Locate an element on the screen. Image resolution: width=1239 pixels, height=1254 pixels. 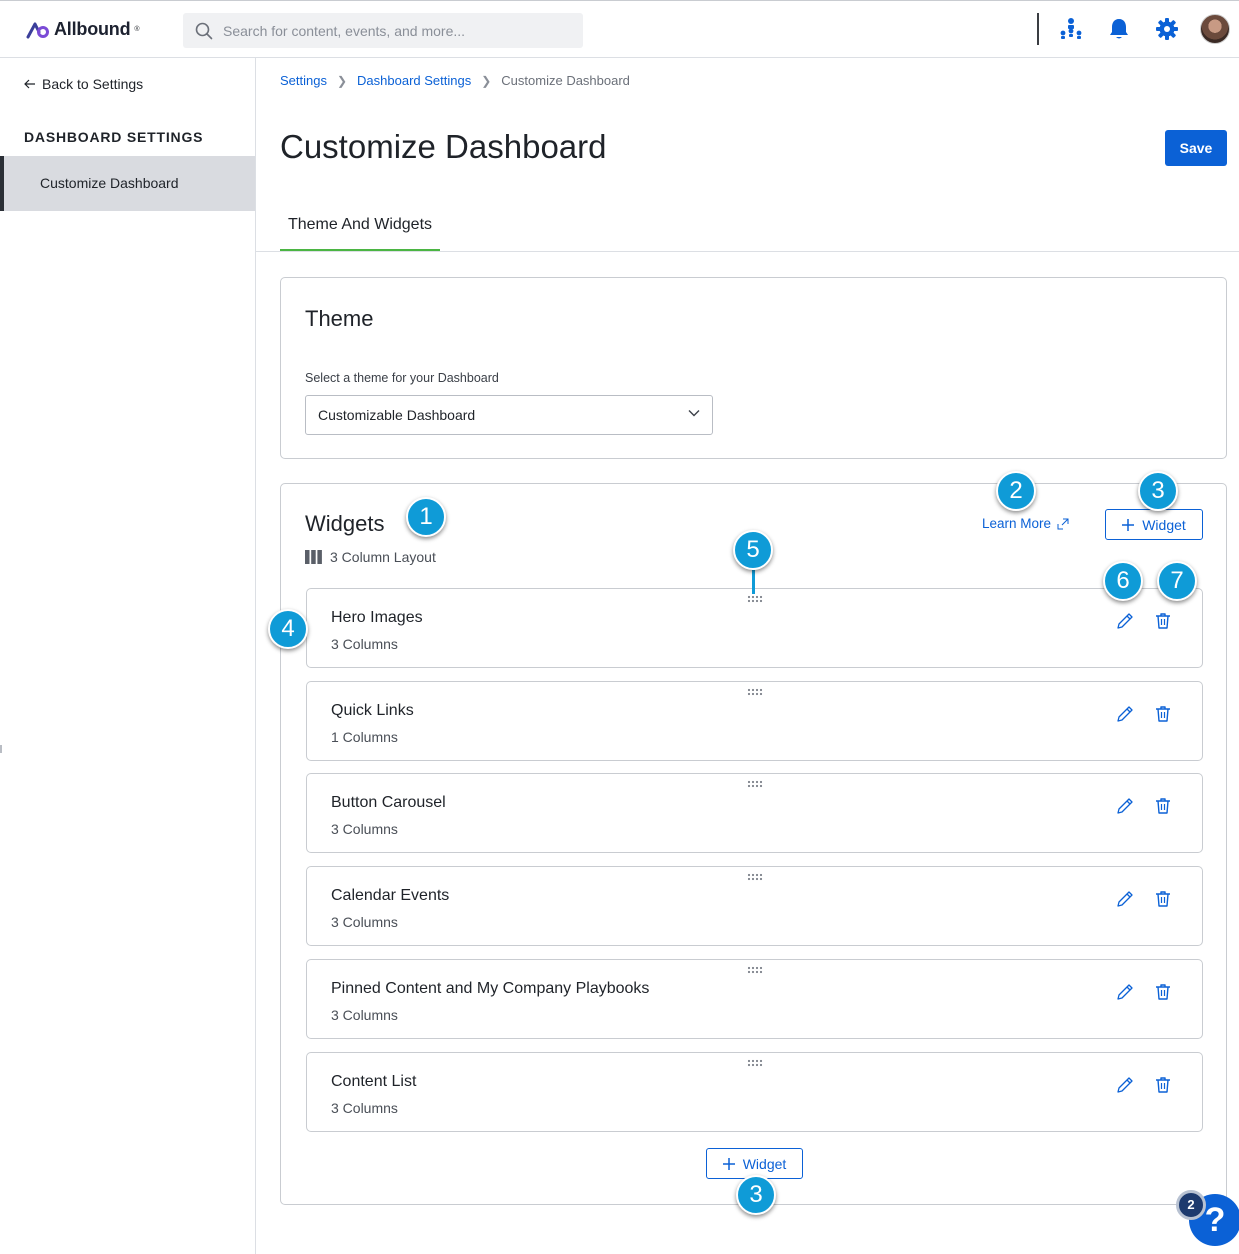
widgets-title: Widgets is located at coordinates (345, 523).